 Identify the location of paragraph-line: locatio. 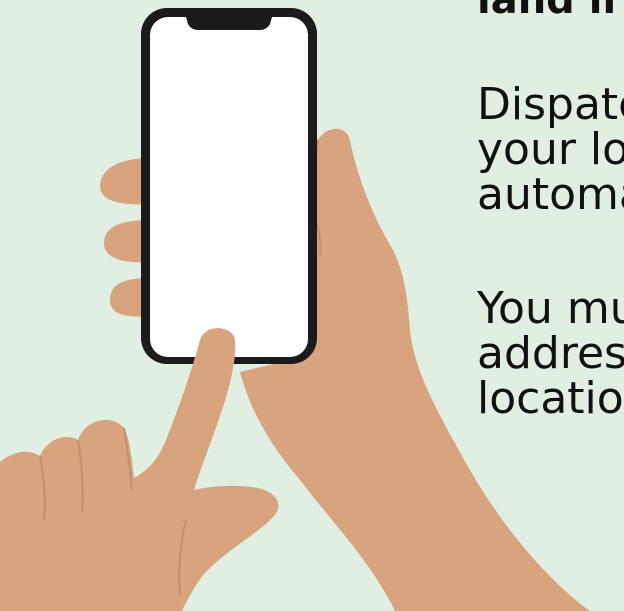
(550, 398).